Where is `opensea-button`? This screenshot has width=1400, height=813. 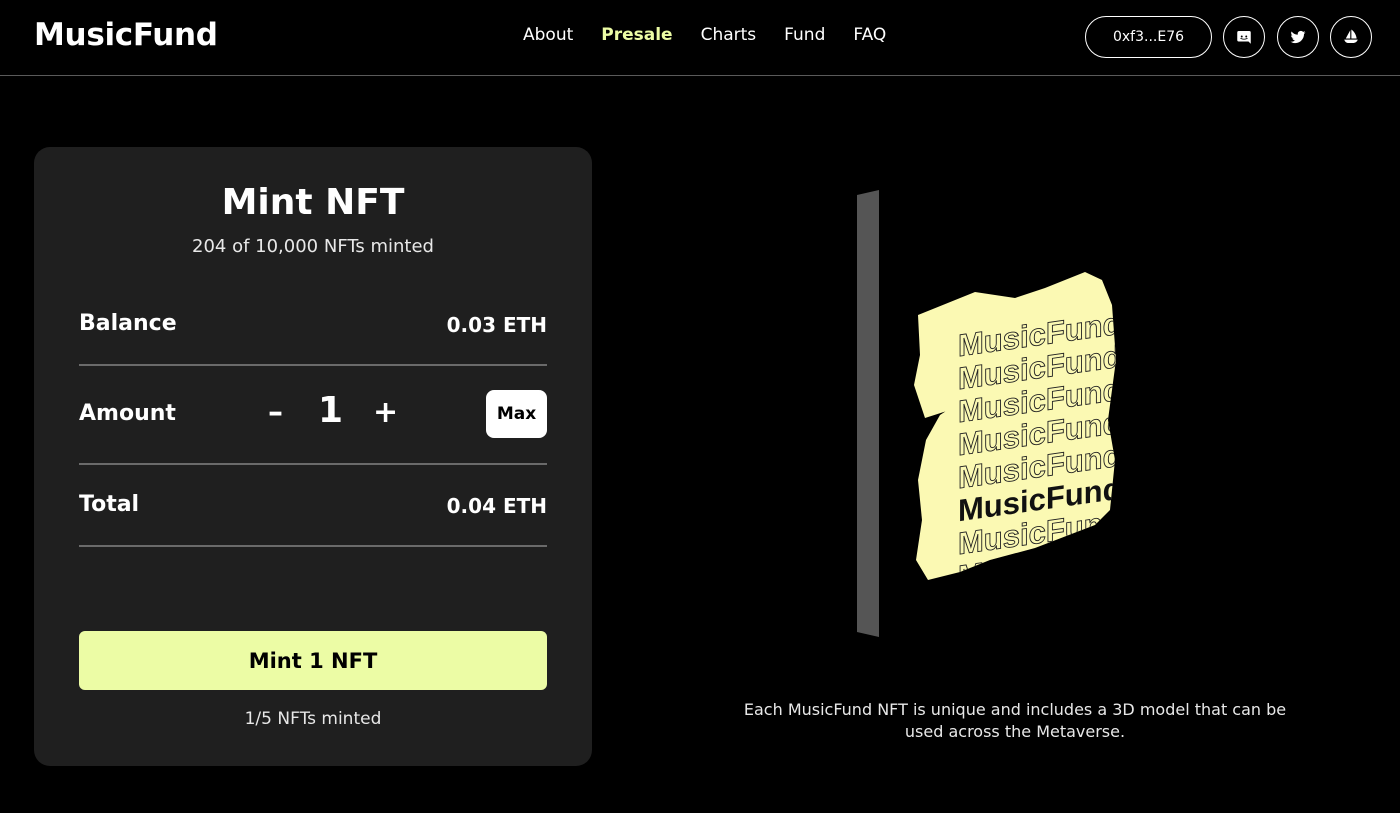 opensea-button is located at coordinates (1351, 37).